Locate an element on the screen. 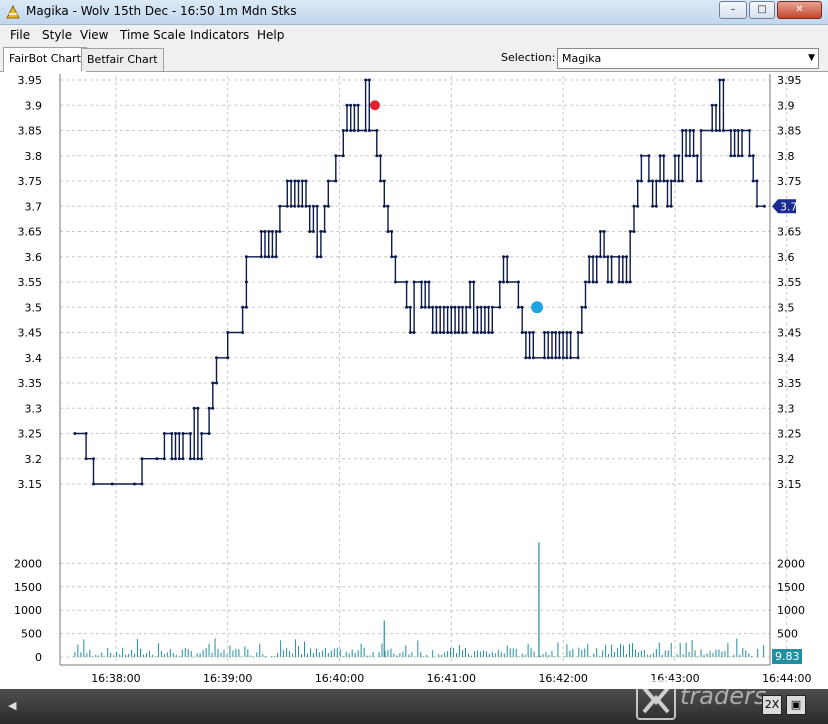  app-icon is located at coordinates (13, 11).